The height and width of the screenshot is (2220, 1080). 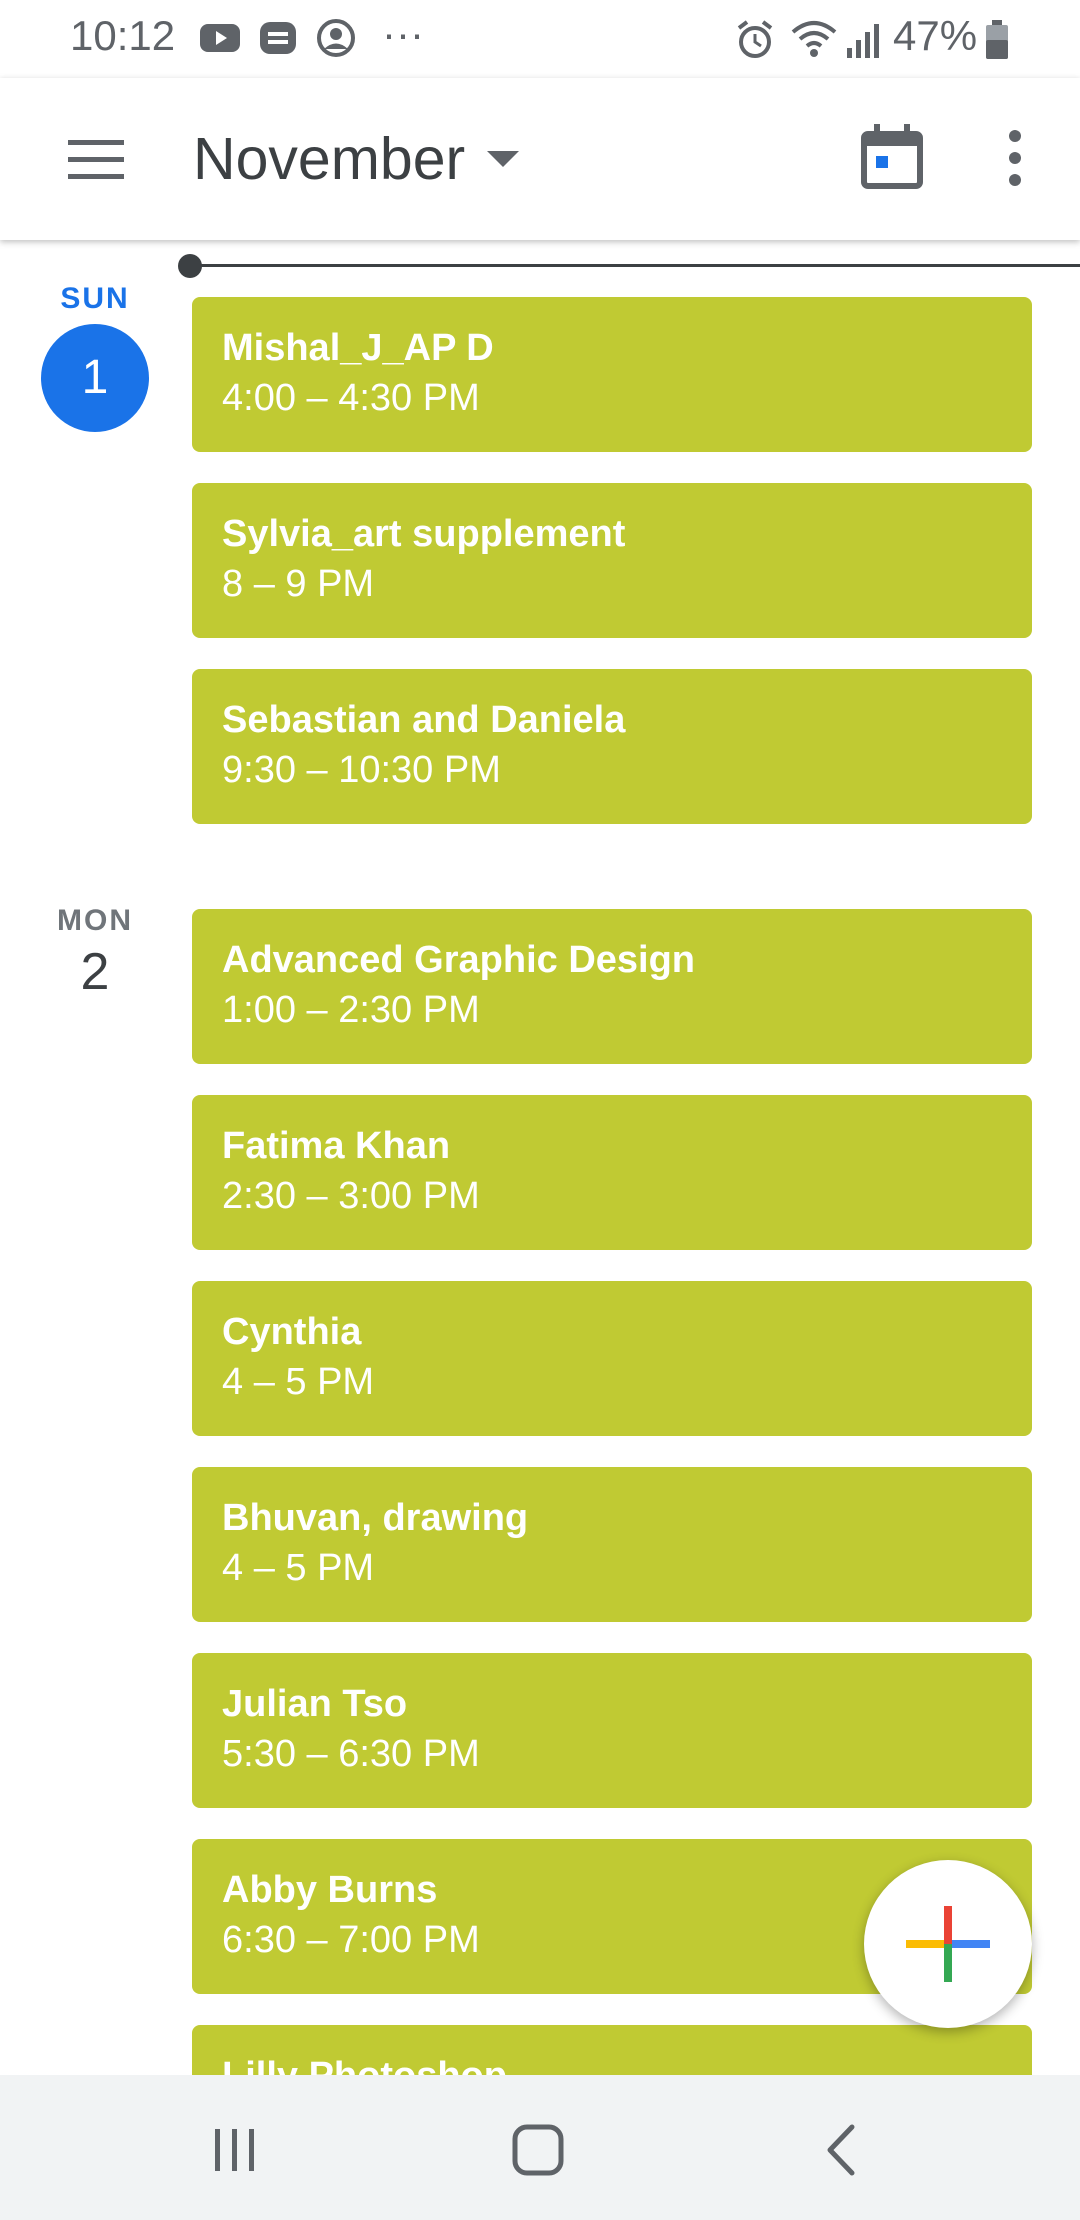 I want to click on battery-icon, so click(x=997, y=39).